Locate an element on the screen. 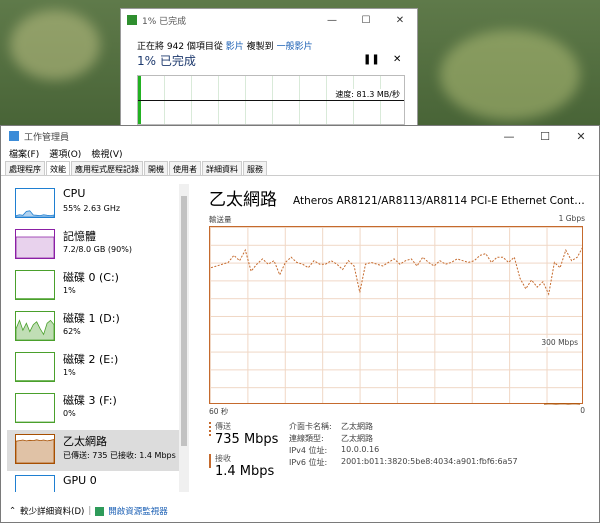 The height and width of the screenshot is (523, 600). tab-startup: 開機 is located at coordinates (156, 168).